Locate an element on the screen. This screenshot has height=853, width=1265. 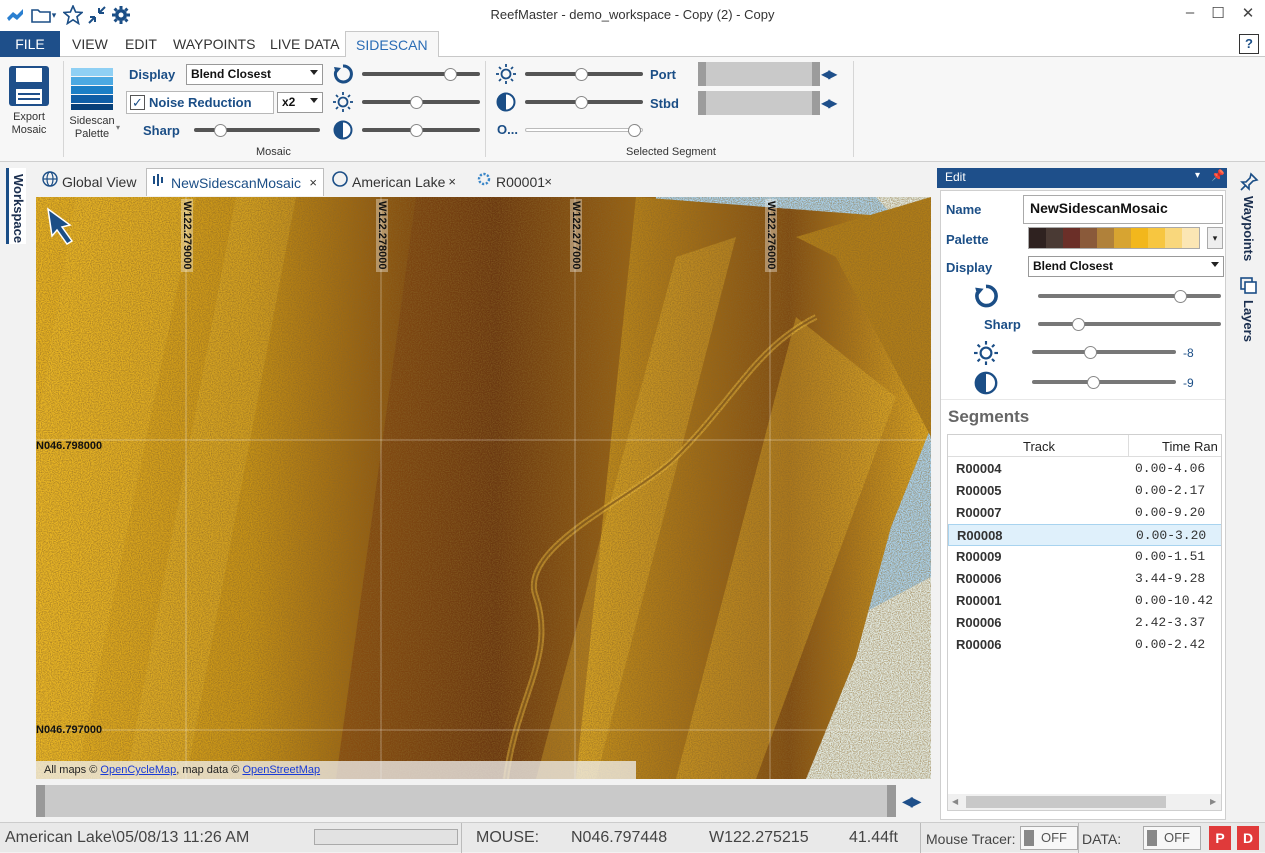
close-window-button: ✕ is located at coordinates (1248, 15).